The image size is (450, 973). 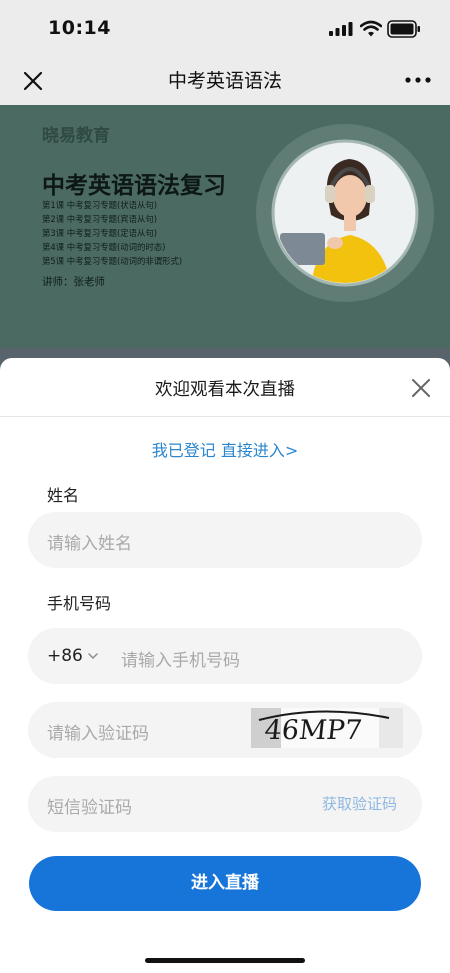 What do you see at coordinates (79, 603) in the screenshot?
I see `phone-label: 手机号码` at bounding box center [79, 603].